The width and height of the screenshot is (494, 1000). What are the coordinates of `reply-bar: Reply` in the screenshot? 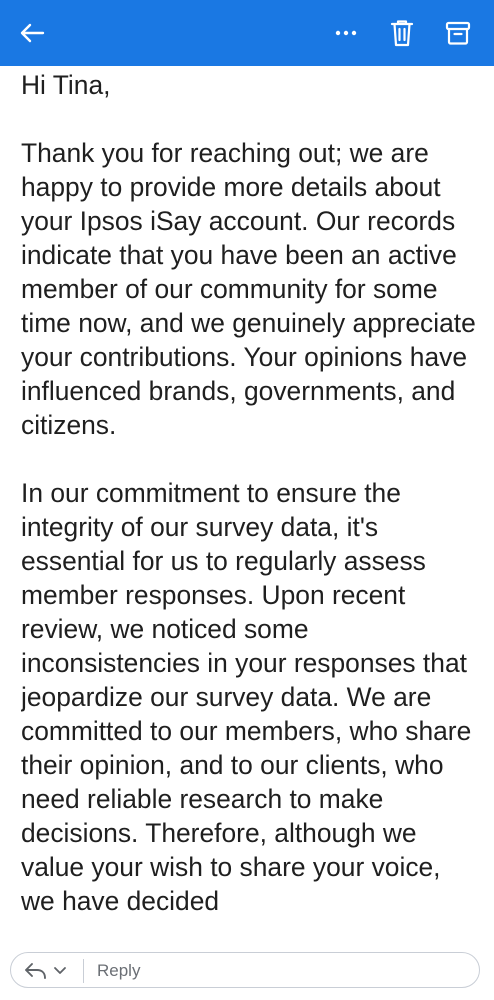 It's located at (247, 970).